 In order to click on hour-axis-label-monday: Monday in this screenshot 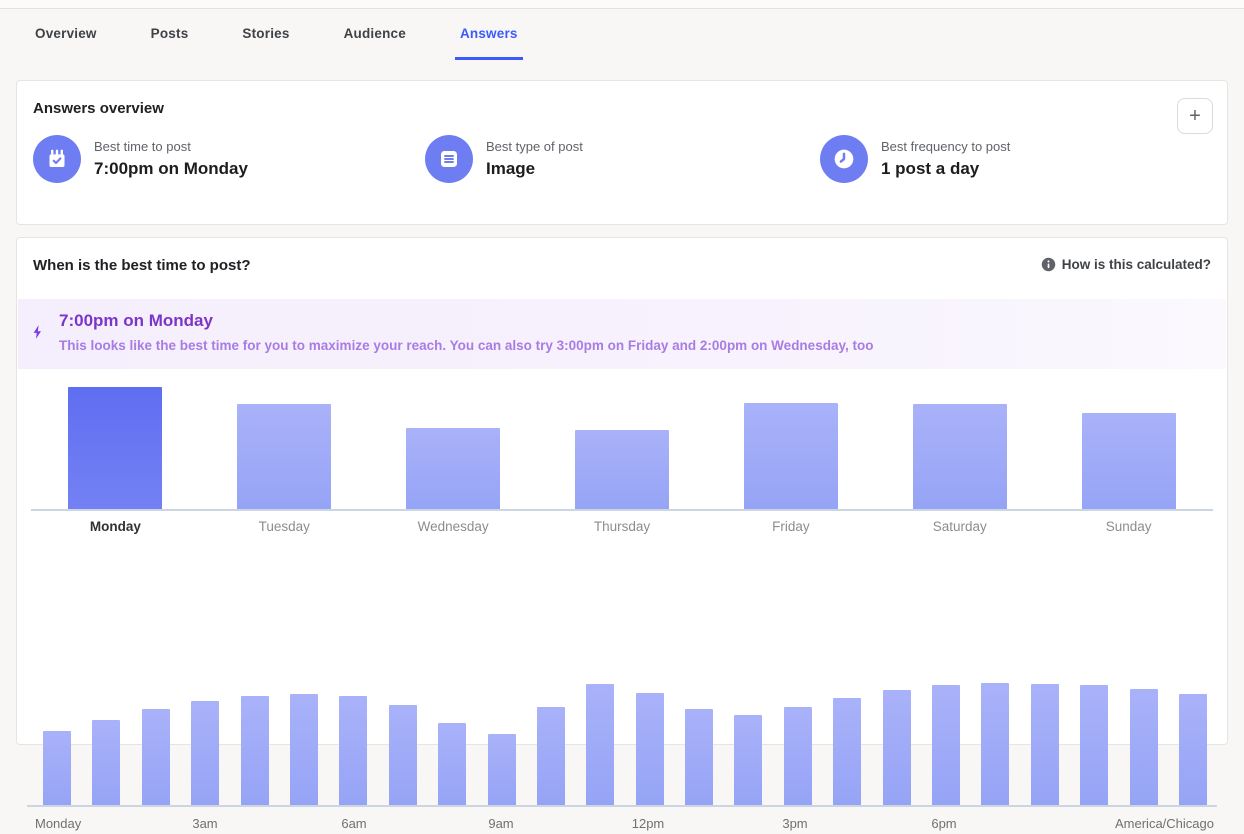, I will do `click(58, 823)`.